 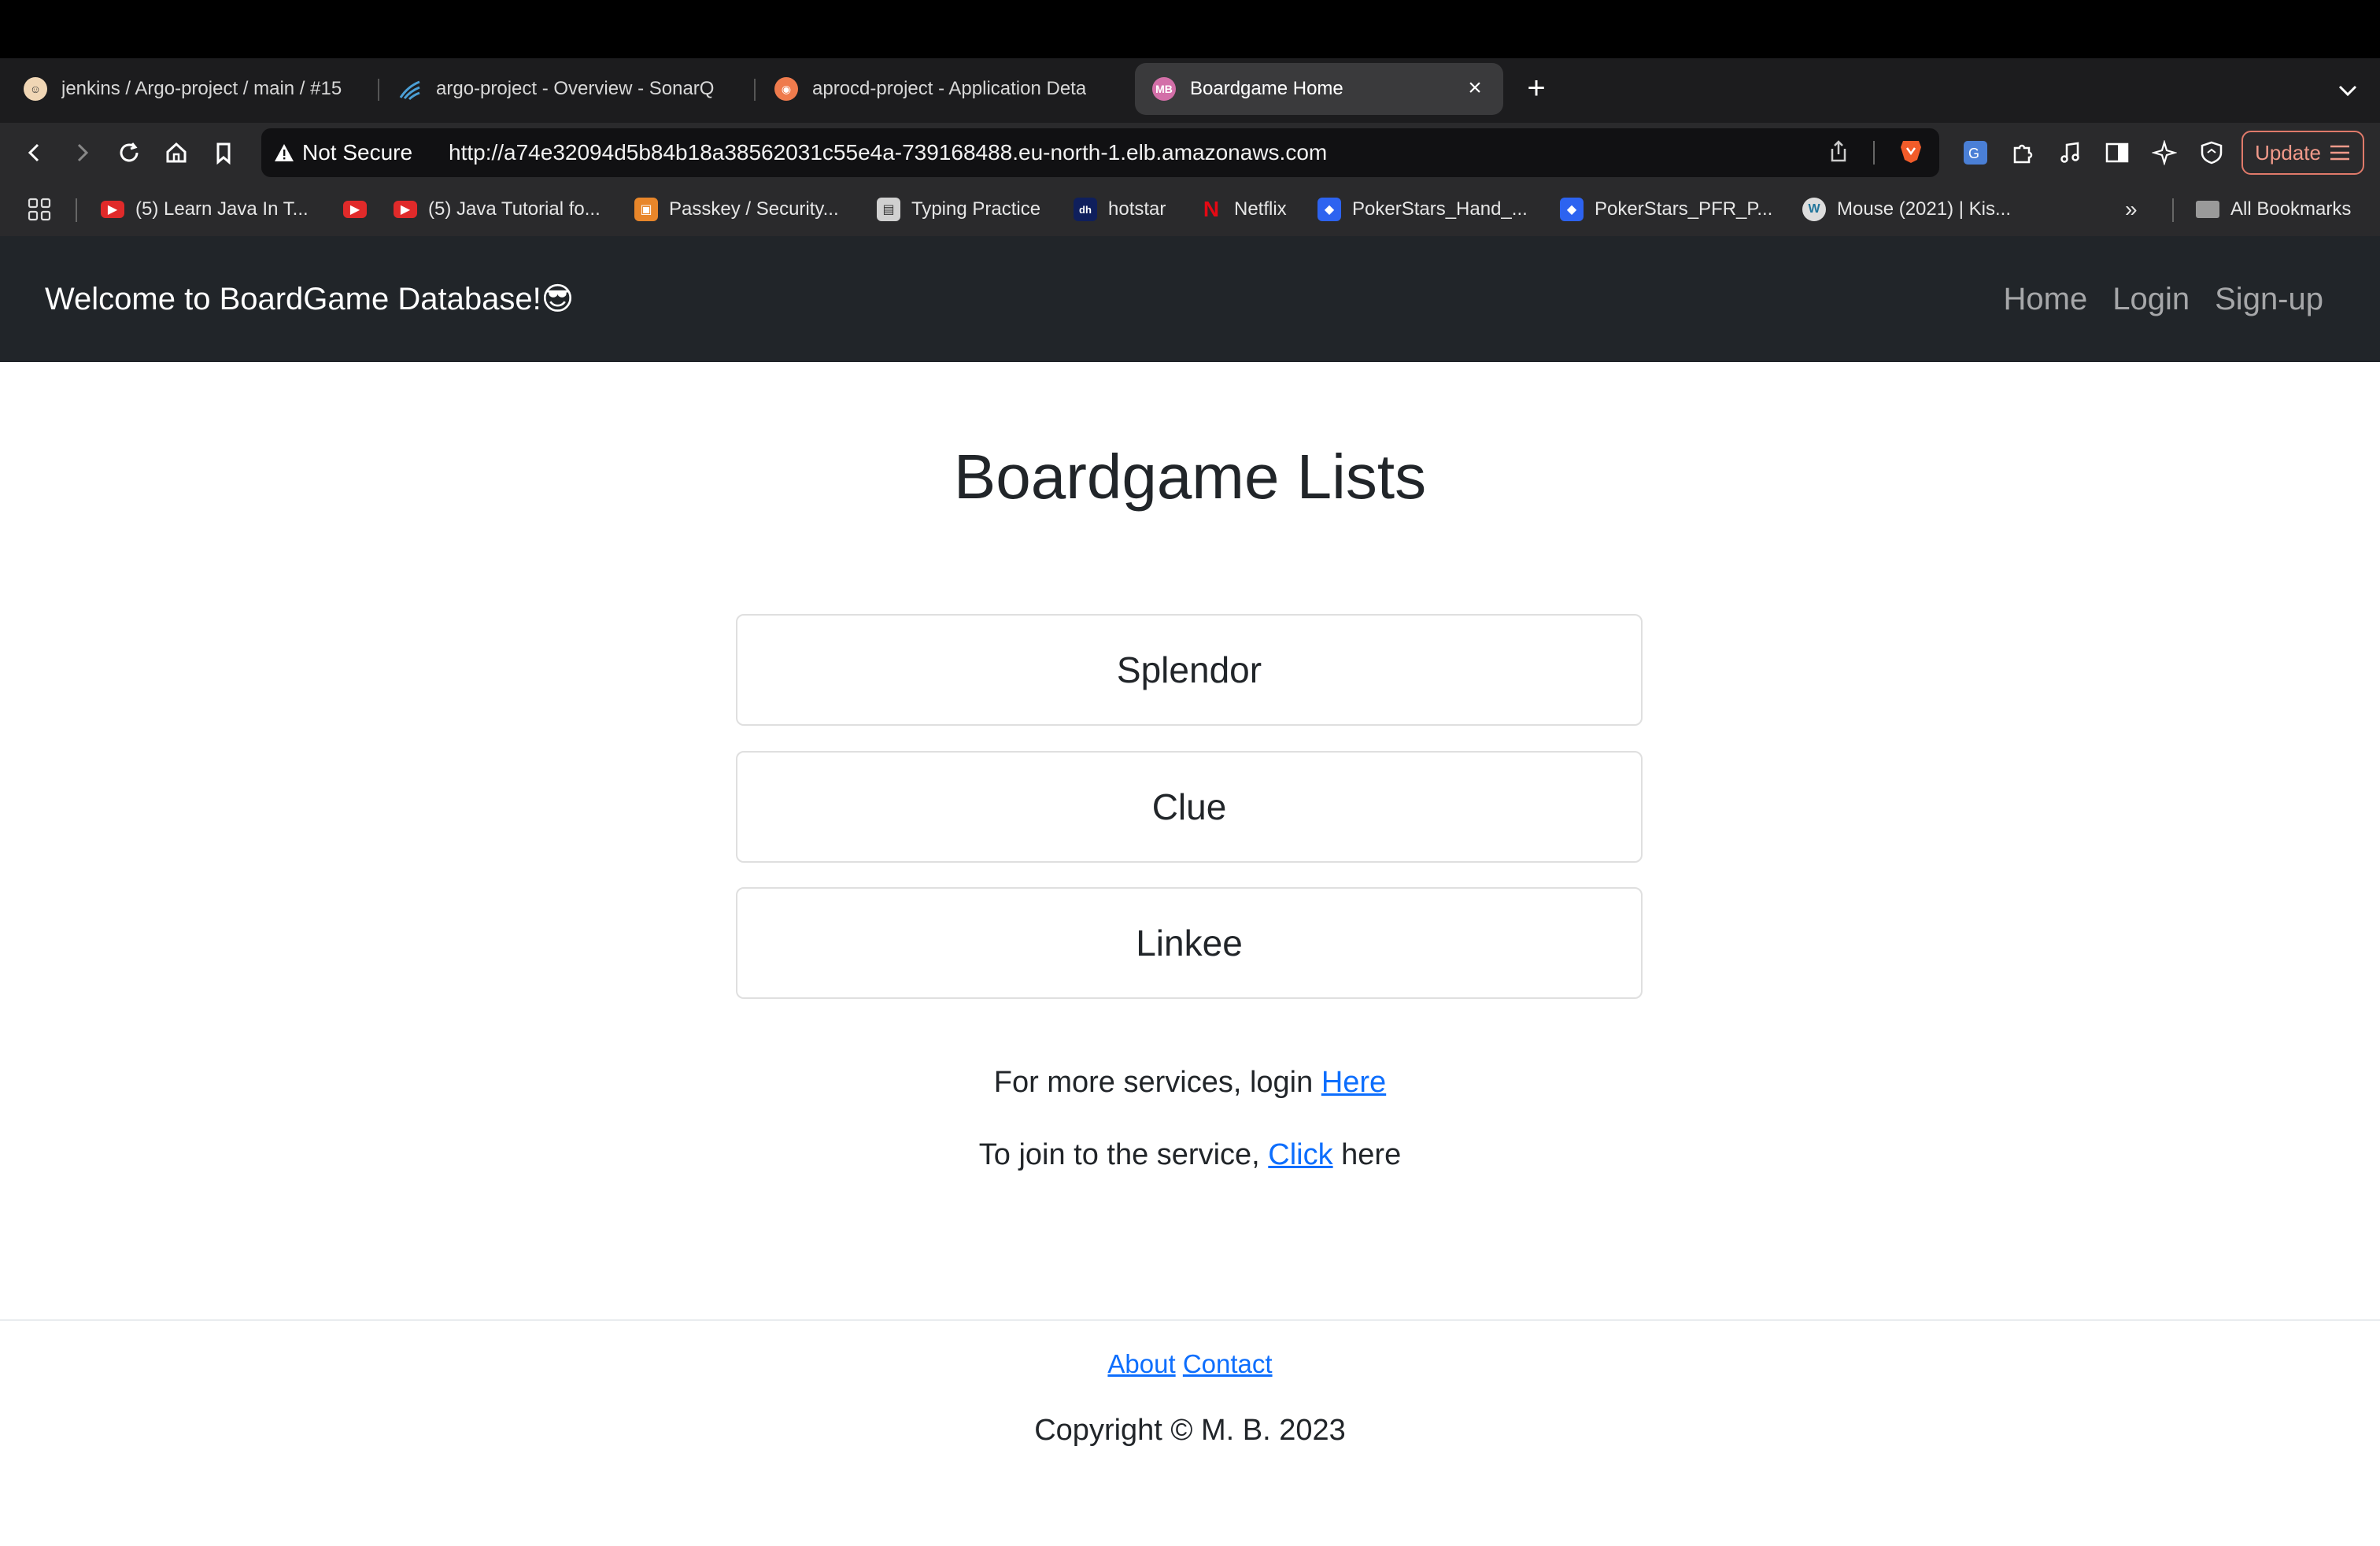 I want to click on extensions-icon, so click(x=2022, y=152).